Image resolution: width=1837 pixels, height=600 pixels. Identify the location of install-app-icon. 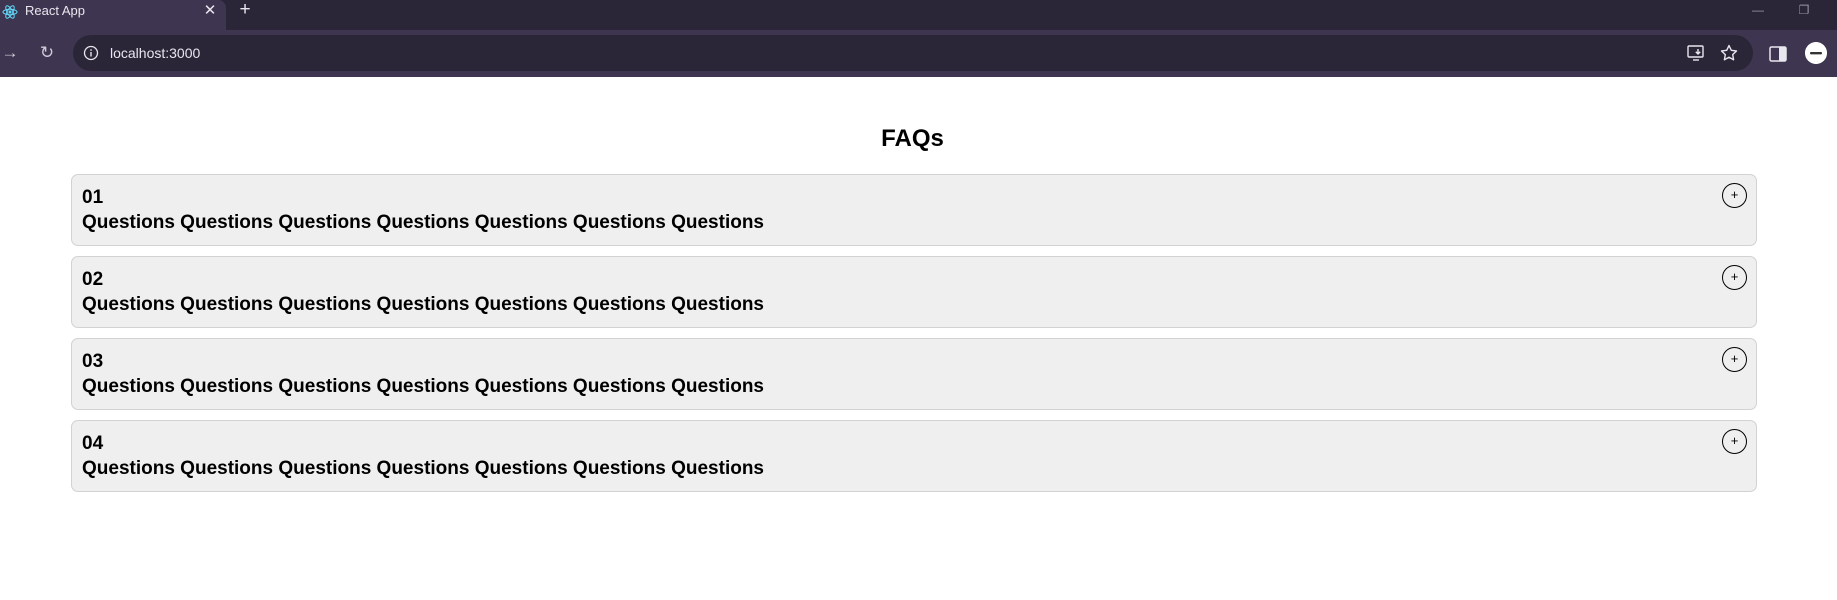
(1696, 53).